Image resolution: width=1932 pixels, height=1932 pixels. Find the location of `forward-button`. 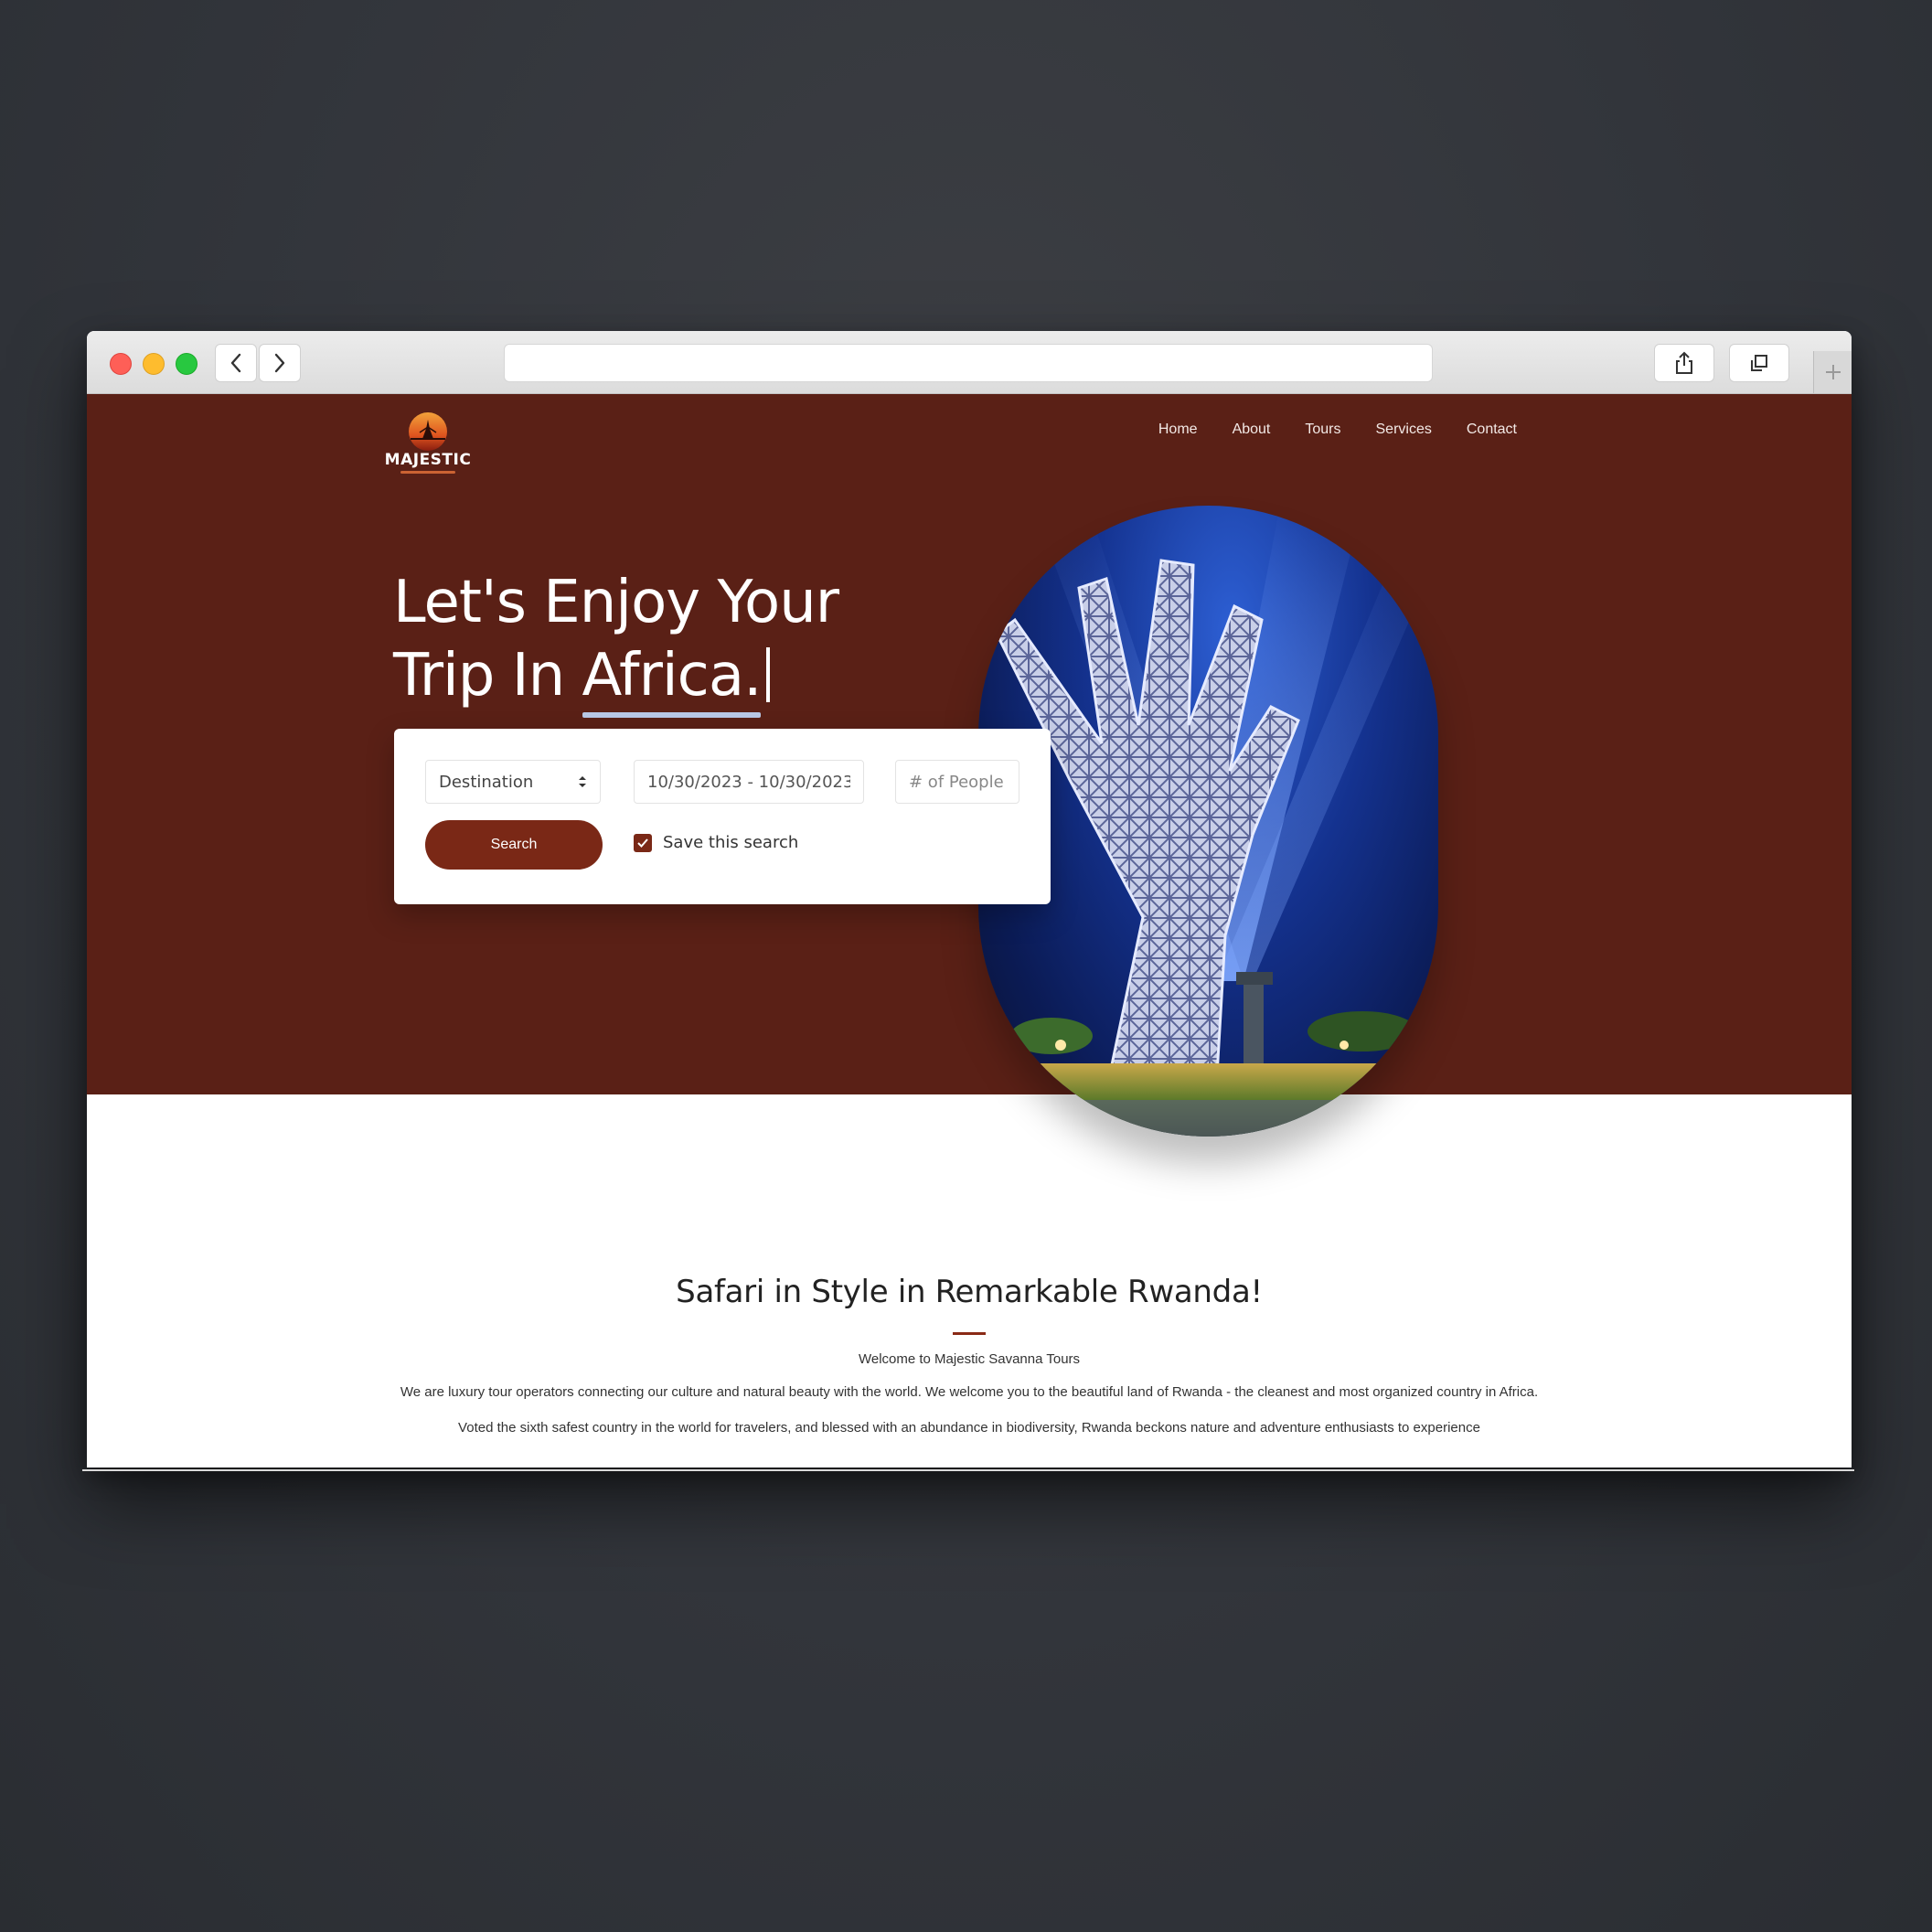

forward-button is located at coordinates (280, 363).